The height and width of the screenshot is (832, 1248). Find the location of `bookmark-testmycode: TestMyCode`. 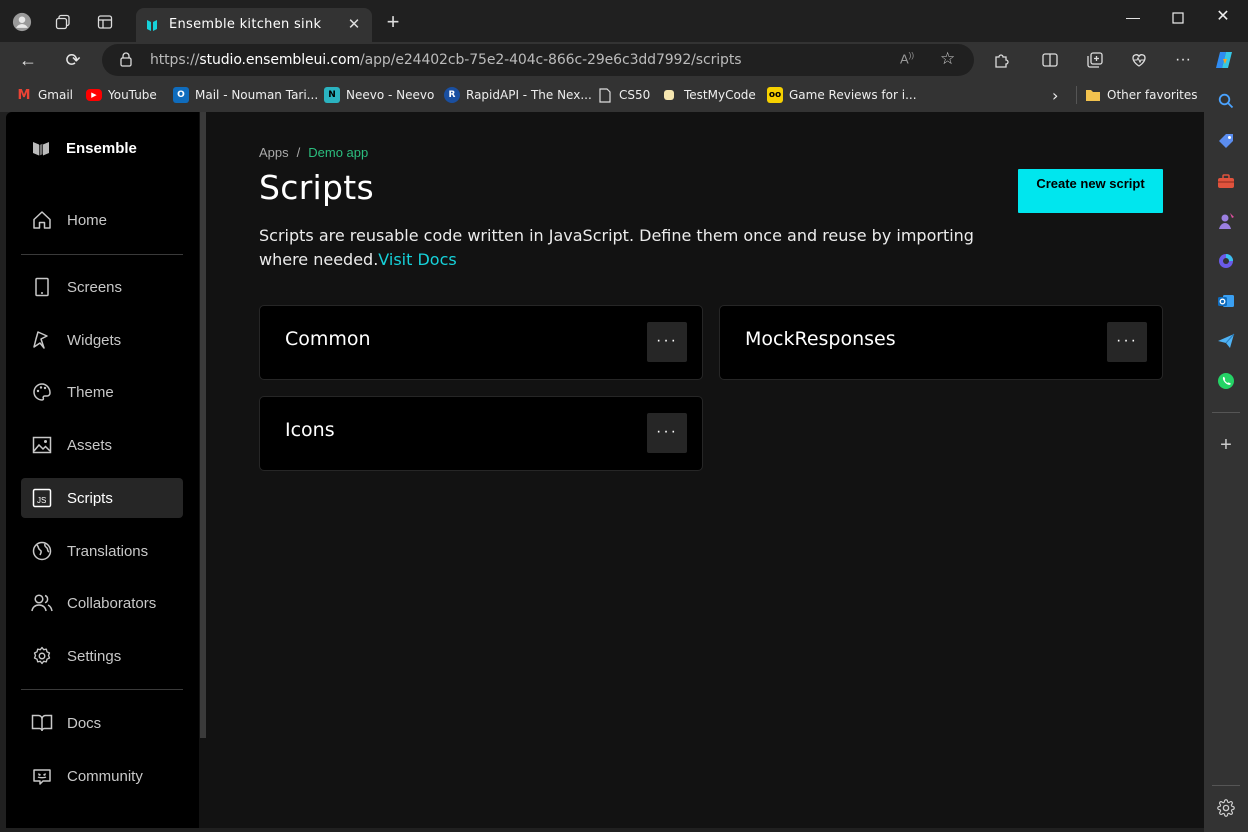

bookmark-testmycode: TestMyCode is located at coordinates (710, 95).